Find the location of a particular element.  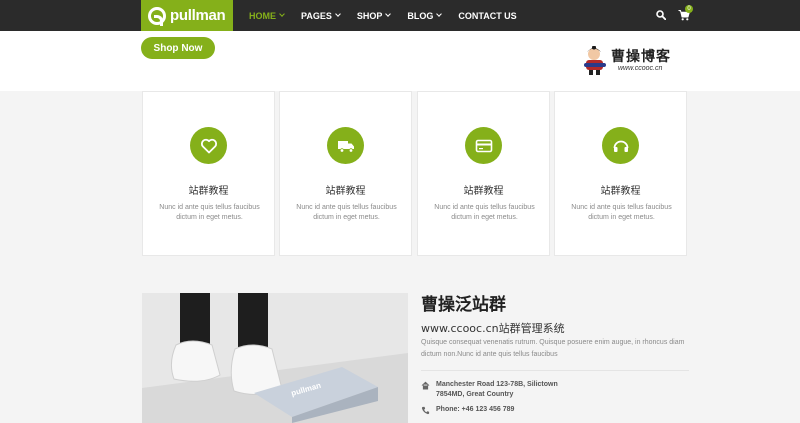

truck-icon is located at coordinates (345, 146).